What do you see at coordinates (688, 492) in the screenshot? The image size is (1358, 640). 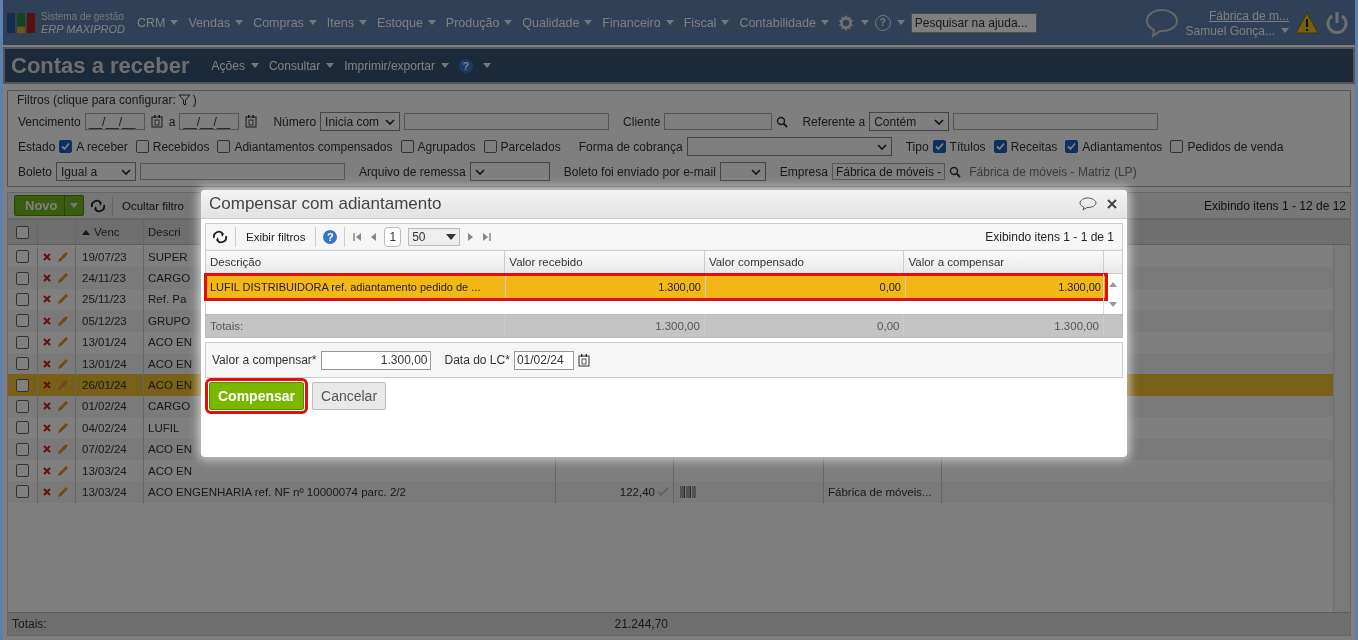 I see `barcode-icon` at bounding box center [688, 492].